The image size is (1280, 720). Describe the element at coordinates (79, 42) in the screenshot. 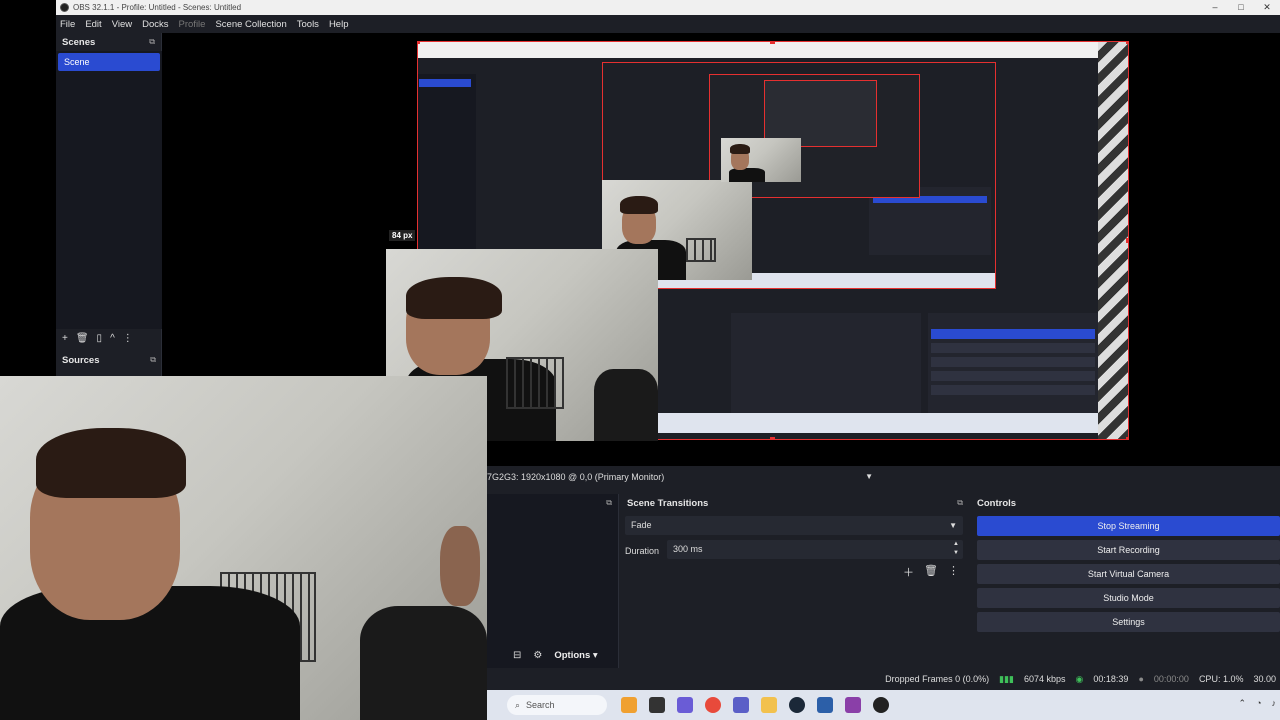

I see `scenes-title: Scenes` at that location.